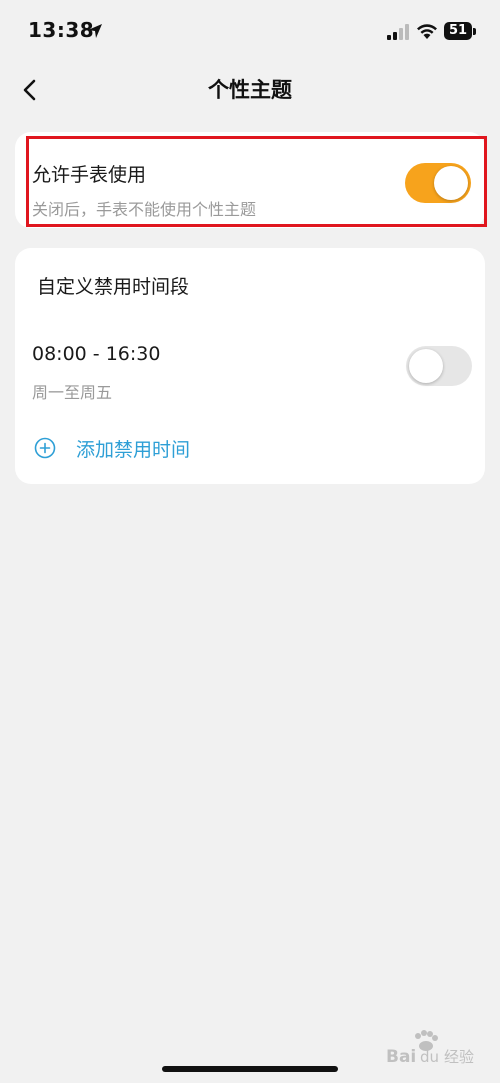 The width and height of the screenshot is (500, 1083). Describe the element at coordinates (401, 1057) in the screenshot. I see `svg-text: Bai` at that location.